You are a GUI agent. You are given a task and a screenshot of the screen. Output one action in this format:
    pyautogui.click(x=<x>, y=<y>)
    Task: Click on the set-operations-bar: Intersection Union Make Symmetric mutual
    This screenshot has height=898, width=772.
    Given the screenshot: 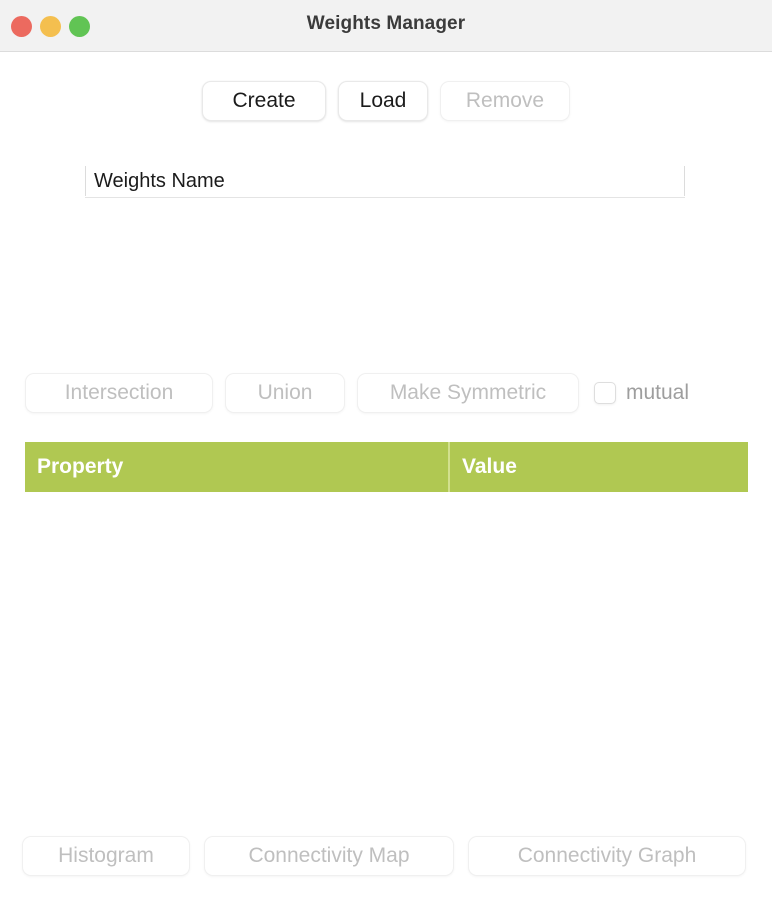 What is the action you would take?
    pyautogui.click(x=357, y=393)
    